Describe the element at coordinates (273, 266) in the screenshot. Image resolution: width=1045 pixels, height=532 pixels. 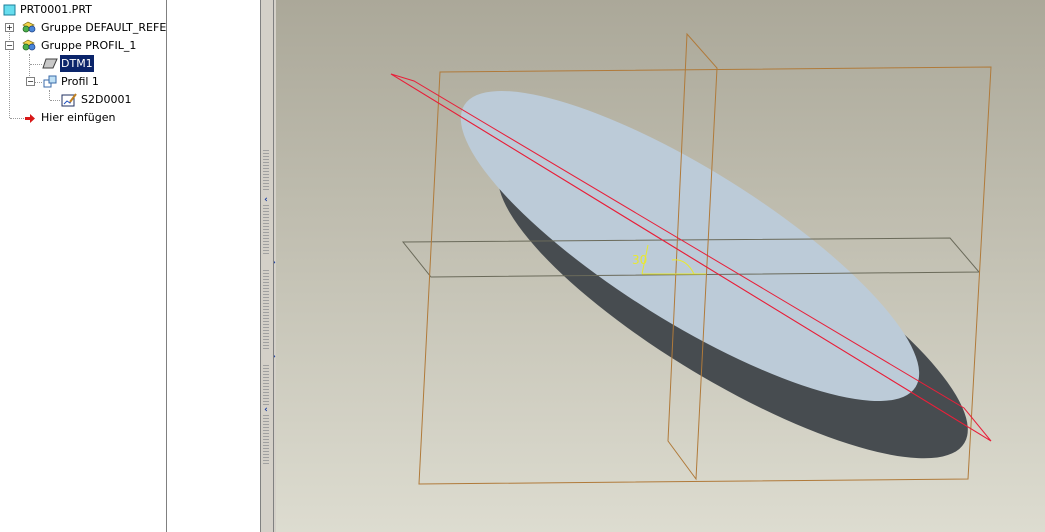
I see `splitter-edge` at that location.